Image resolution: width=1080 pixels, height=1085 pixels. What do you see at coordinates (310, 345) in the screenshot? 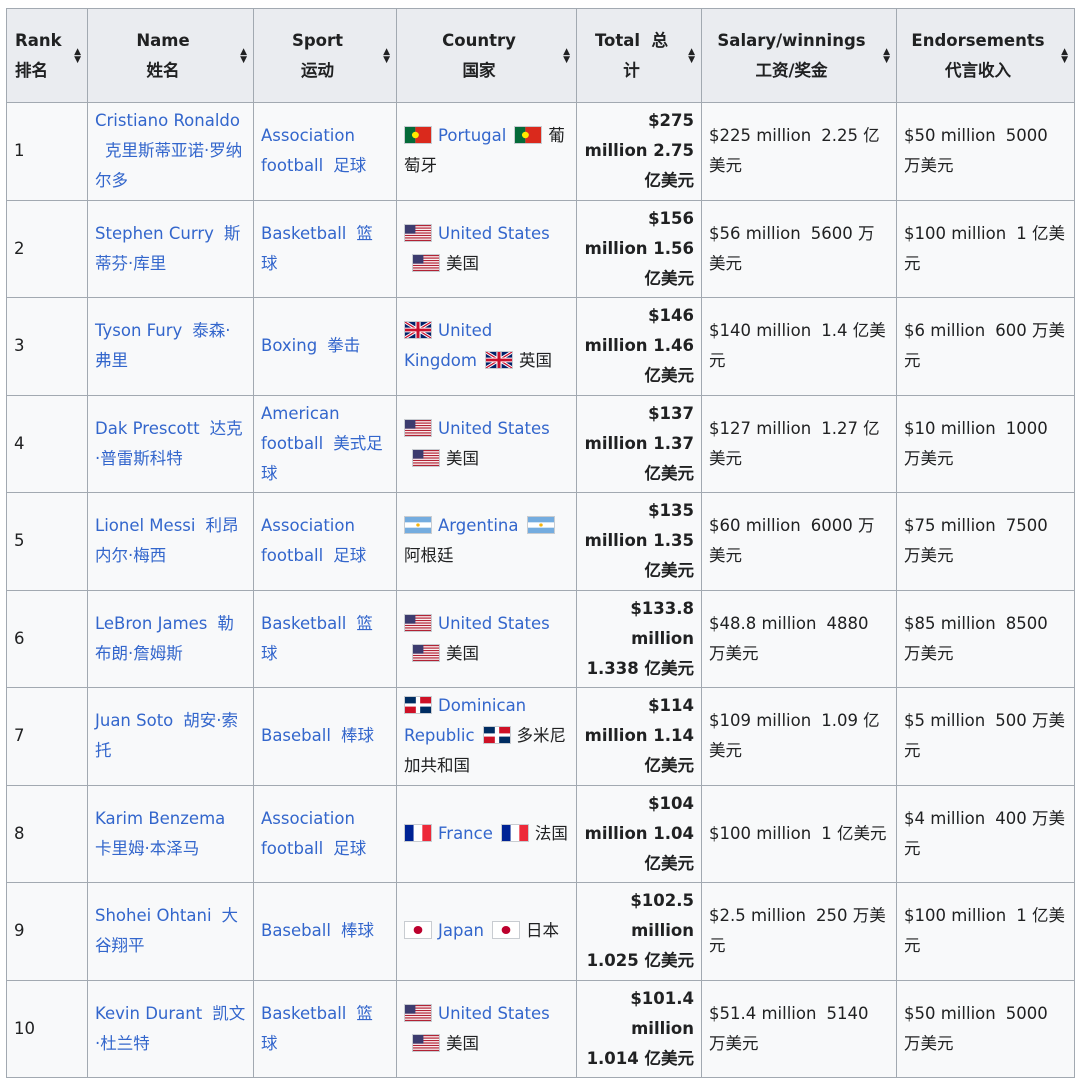
I see `sport-link: Boxing 拳击` at bounding box center [310, 345].